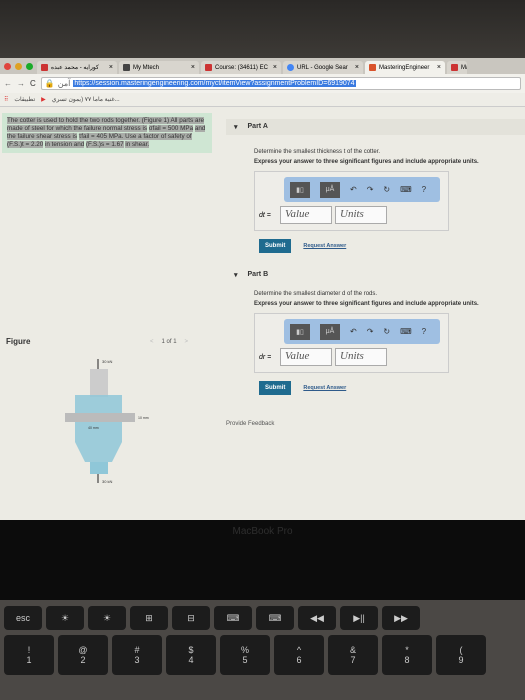 The height and width of the screenshot is (700, 525). I want to click on key-label: 7, so click(353, 660).